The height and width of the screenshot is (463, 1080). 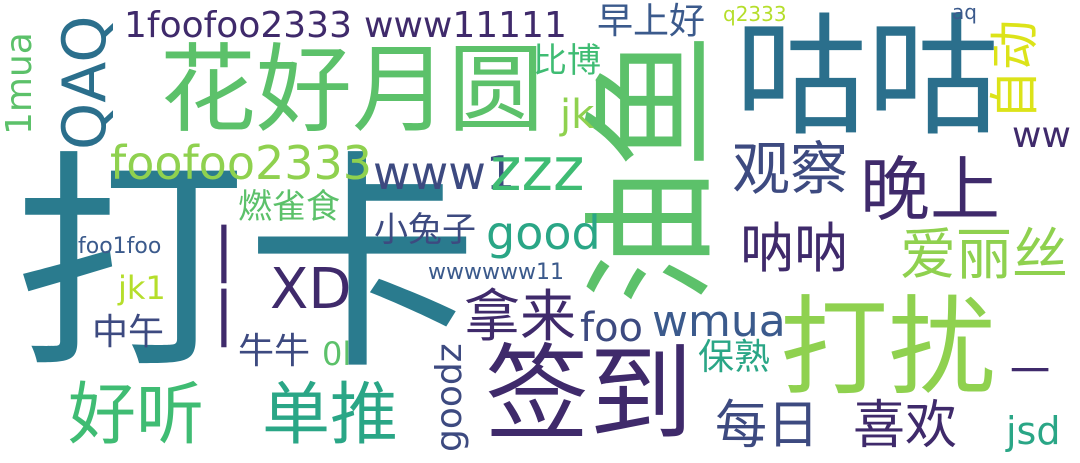 I want to click on word-dantui: 单推, so click(x=330, y=415).